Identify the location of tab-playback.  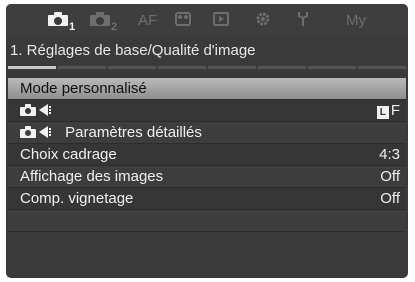
(221, 21).